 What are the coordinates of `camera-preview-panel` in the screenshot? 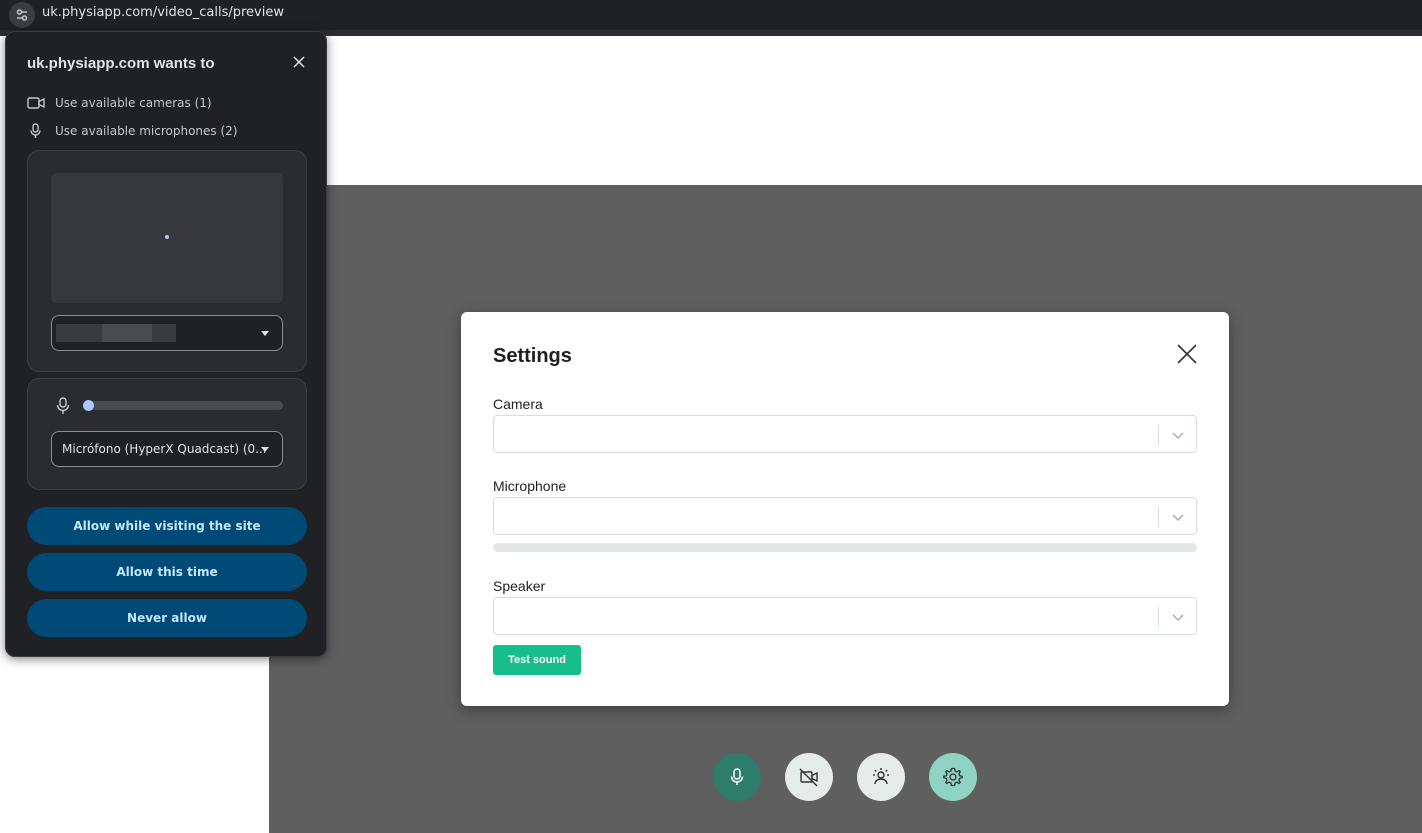 It's located at (167, 261).